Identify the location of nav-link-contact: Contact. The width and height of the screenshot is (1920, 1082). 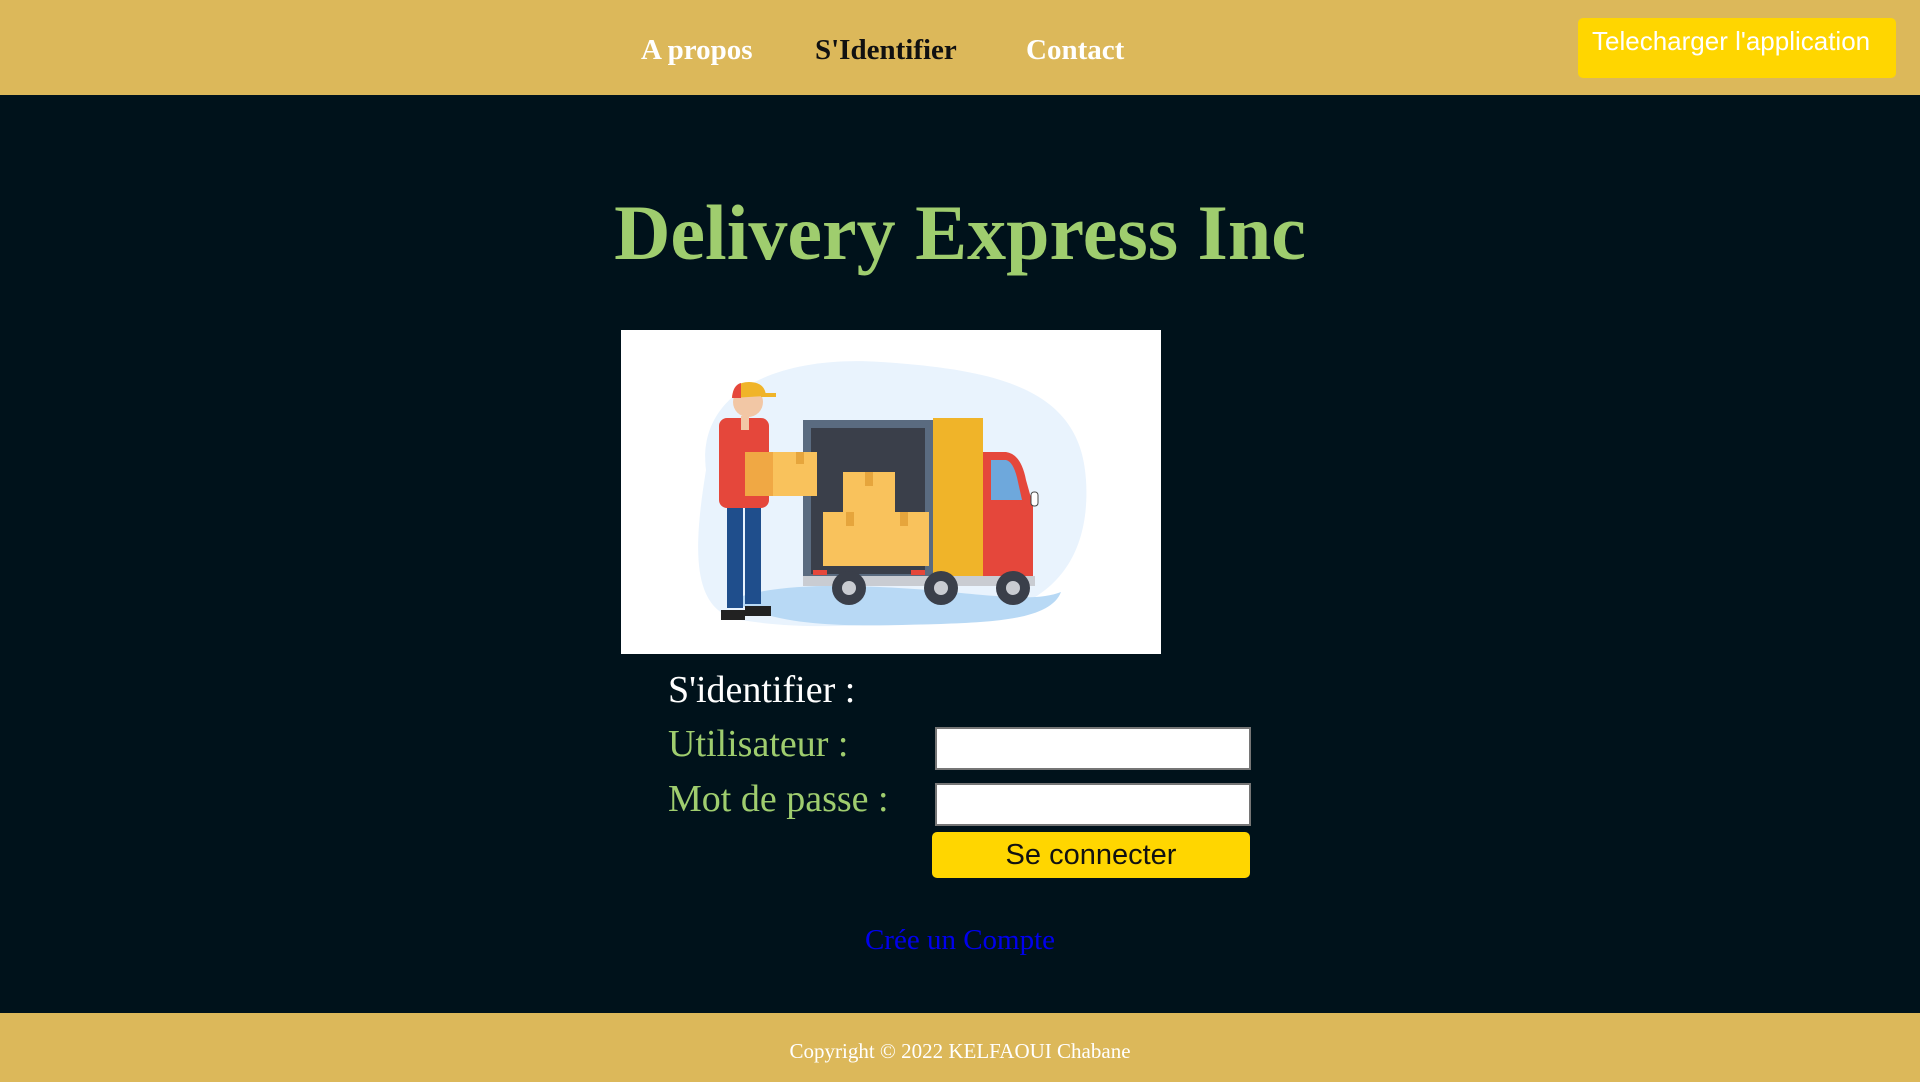
(1075, 50).